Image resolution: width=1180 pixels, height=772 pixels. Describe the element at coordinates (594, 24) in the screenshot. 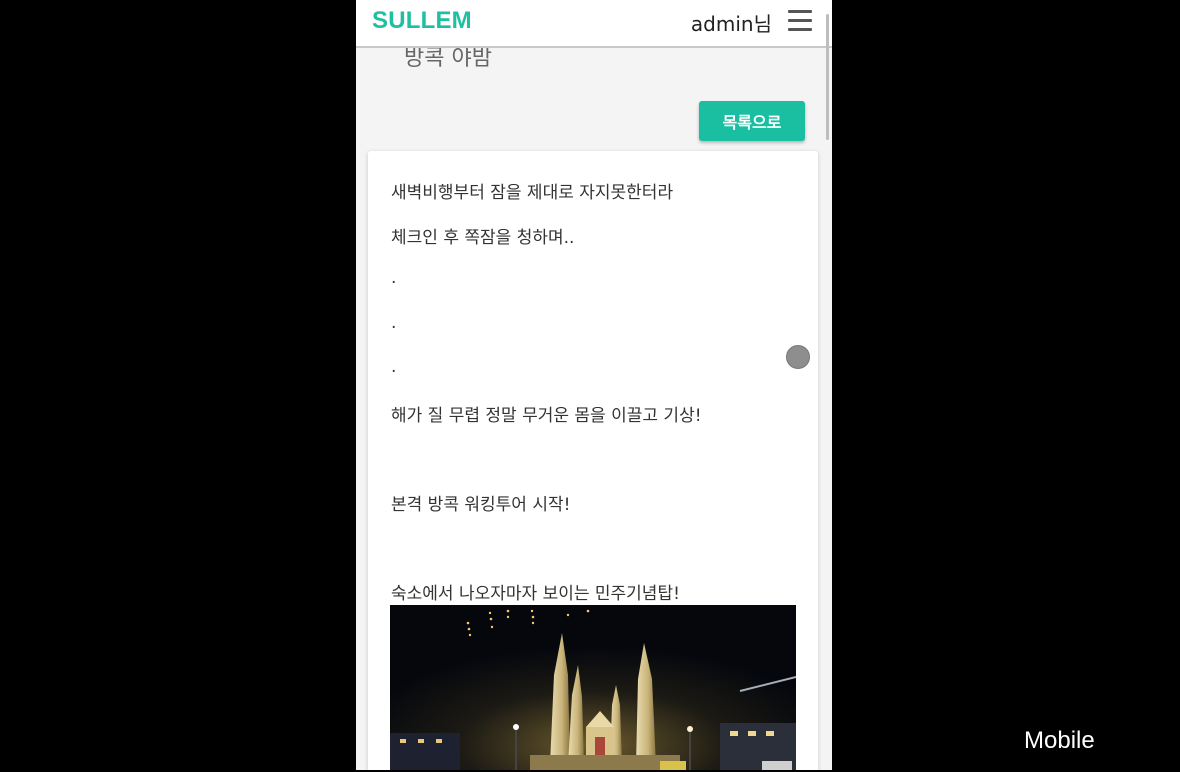

I see `top-navigation-bar: SULLEM admin님` at that location.